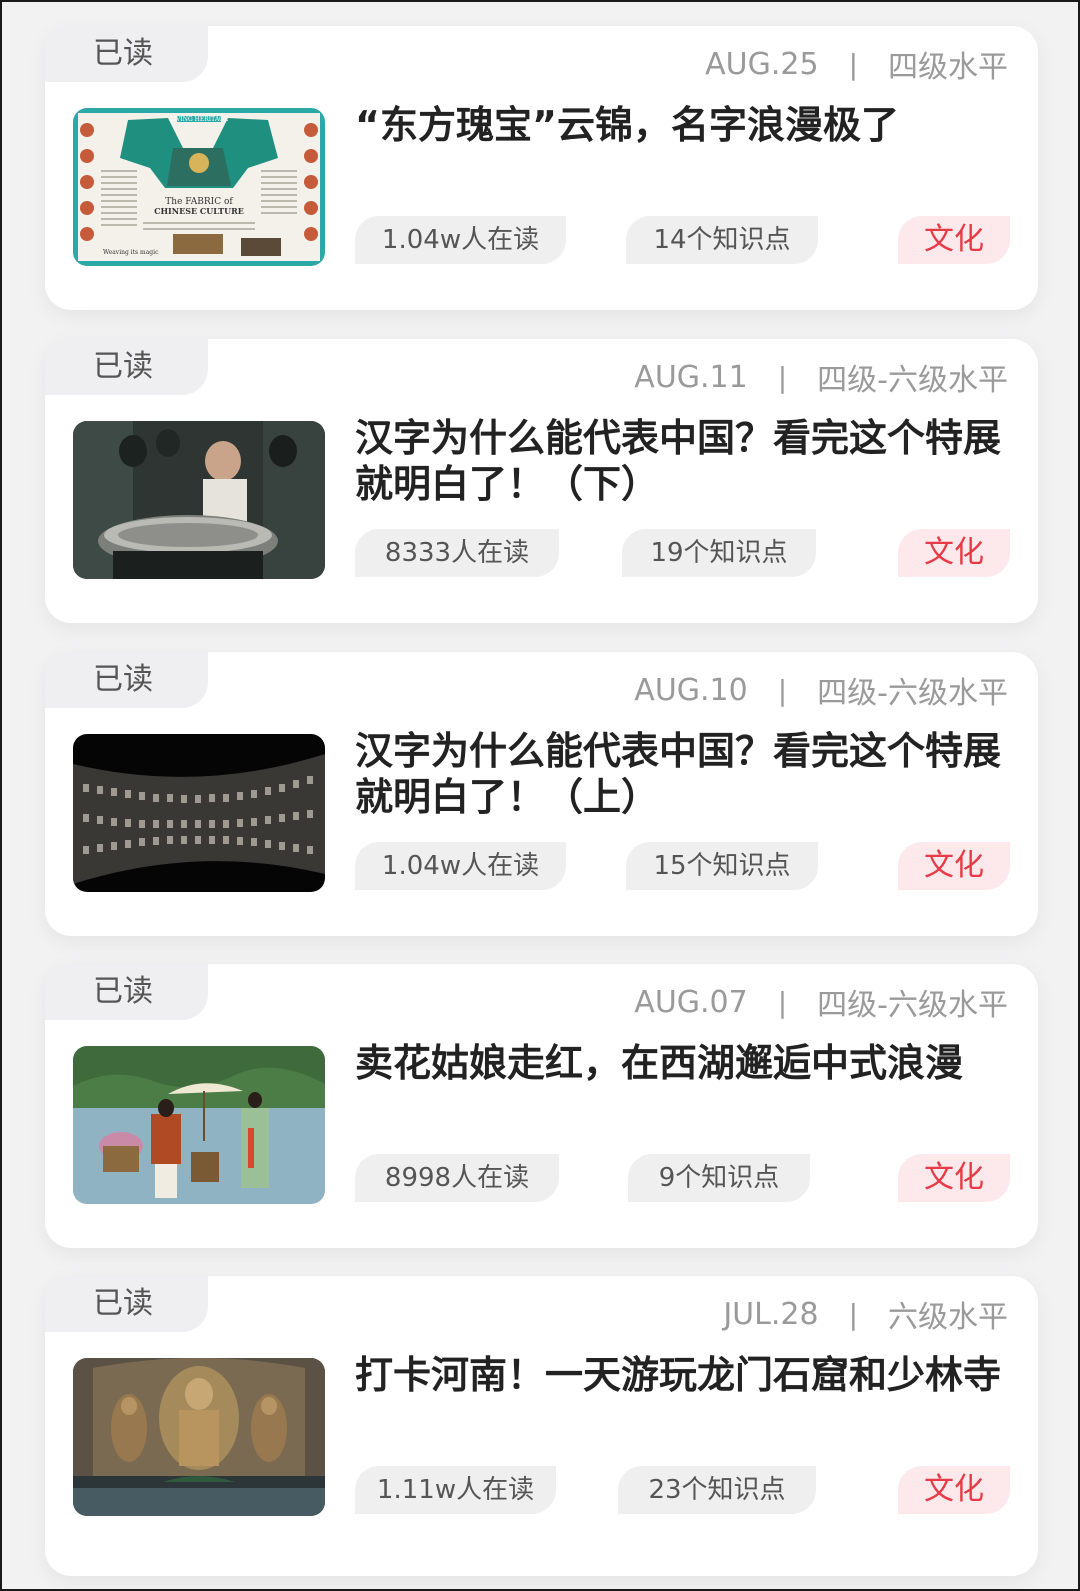 The height and width of the screenshot is (1591, 1080). Describe the element at coordinates (717, 1490) in the screenshot. I see `knowledge-points-count: 23个知识点` at that location.